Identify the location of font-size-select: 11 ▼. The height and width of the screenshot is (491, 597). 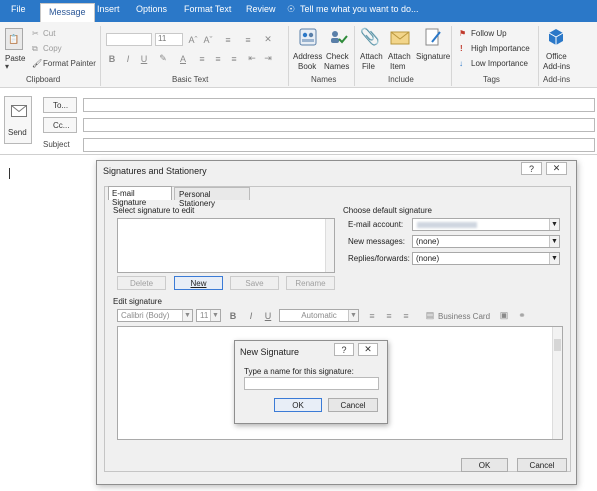
(208, 315).